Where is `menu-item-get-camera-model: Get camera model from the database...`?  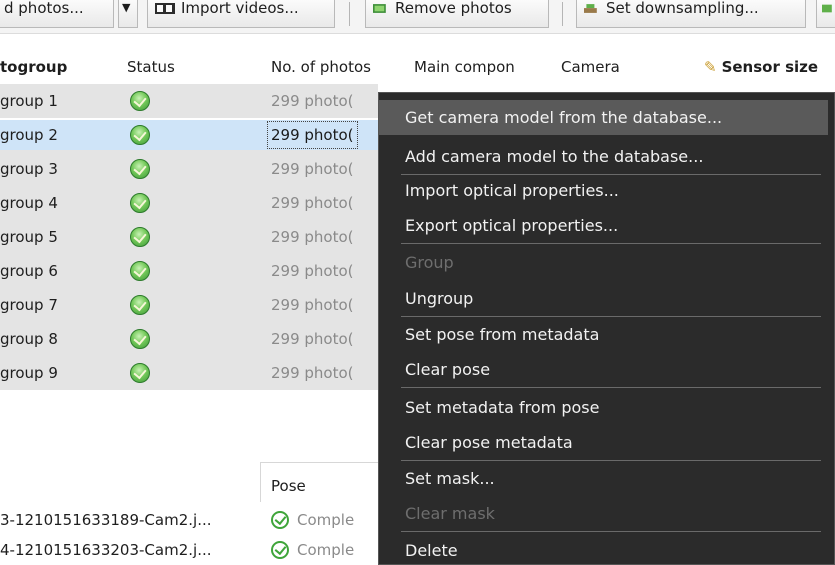 menu-item-get-camera-model: Get camera model from the database... is located at coordinates (603, 117).